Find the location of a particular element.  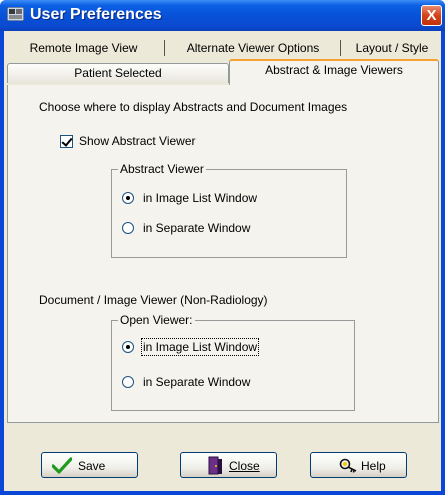

window-title: User Preferences is located at coordinates (96, 14).